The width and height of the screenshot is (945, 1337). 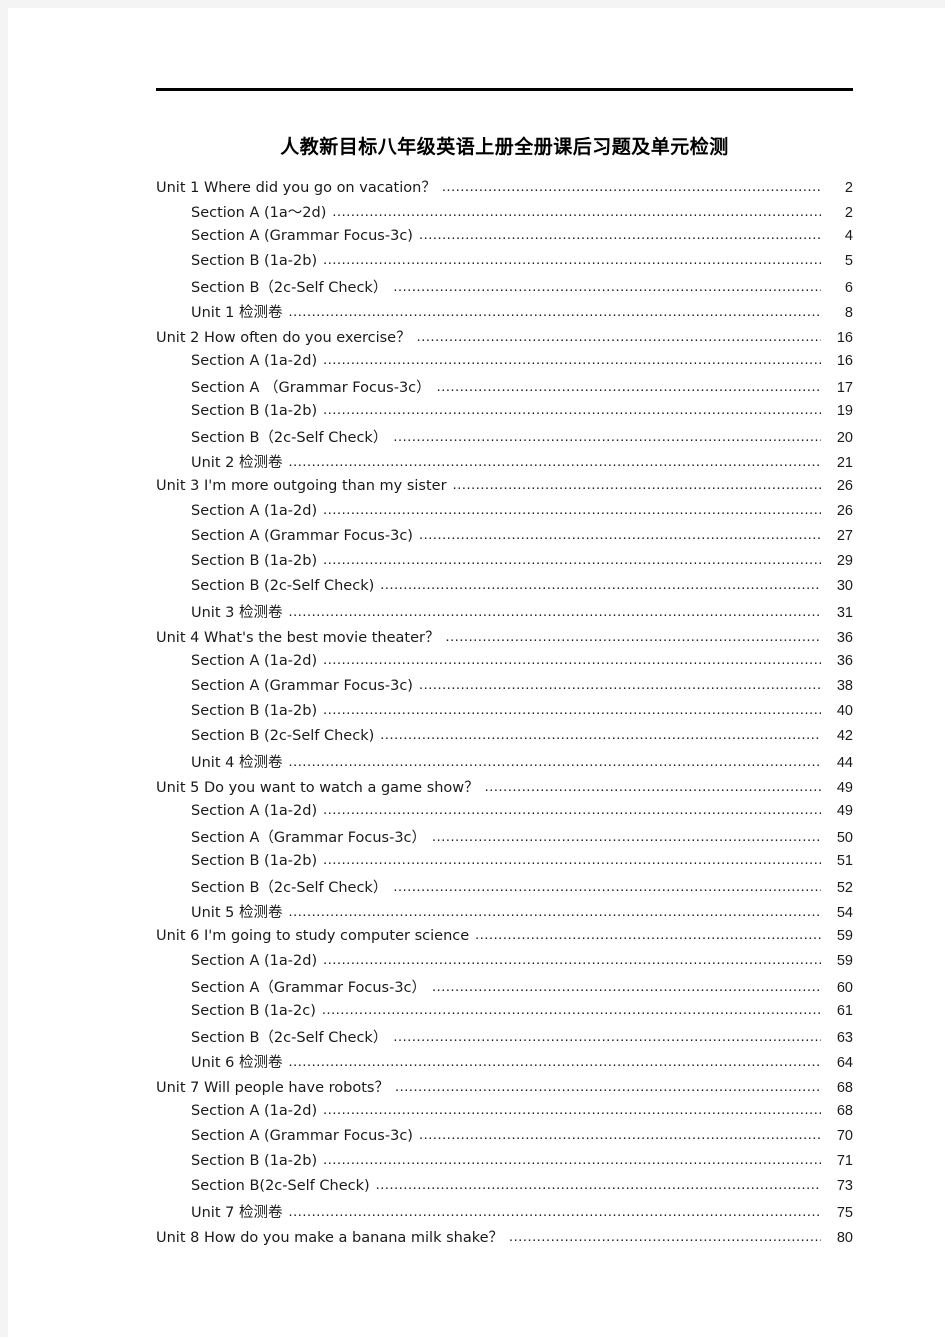 I want to click on toc-entry-page-number: 36, so click(x=844, y=661).